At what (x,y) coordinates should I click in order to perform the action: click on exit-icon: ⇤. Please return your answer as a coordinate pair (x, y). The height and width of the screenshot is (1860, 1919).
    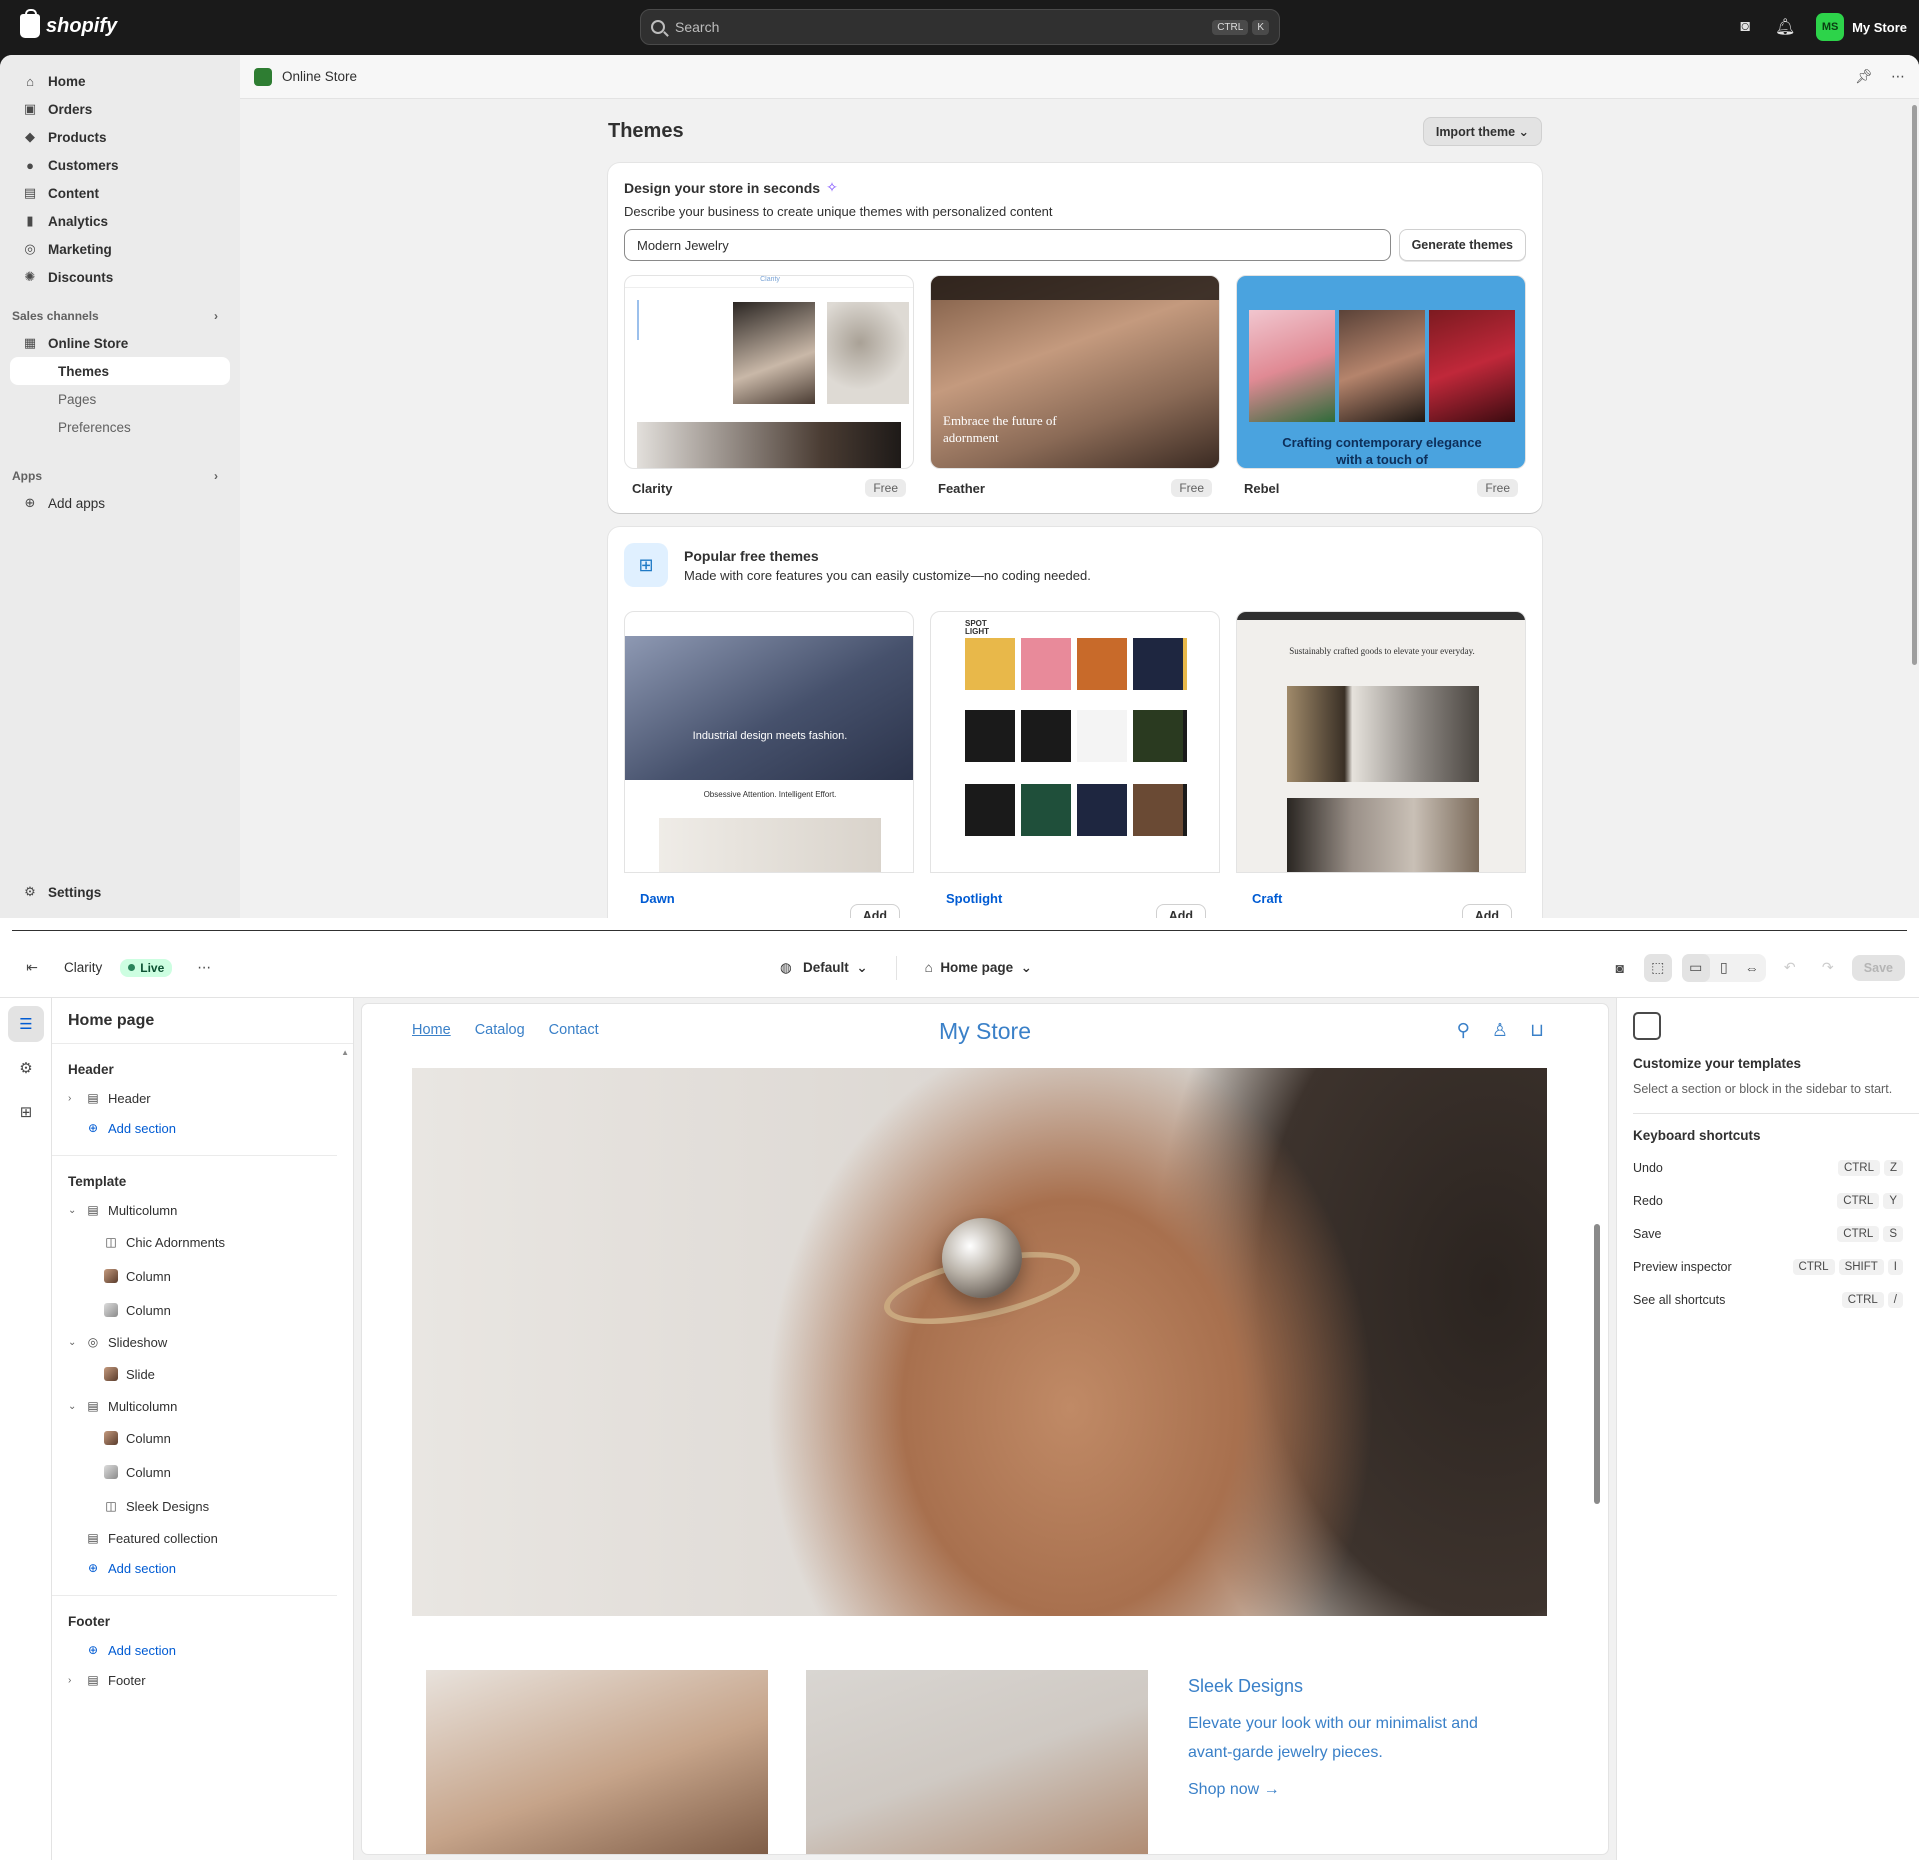
    Looking at the image, I should click on (32, 968).